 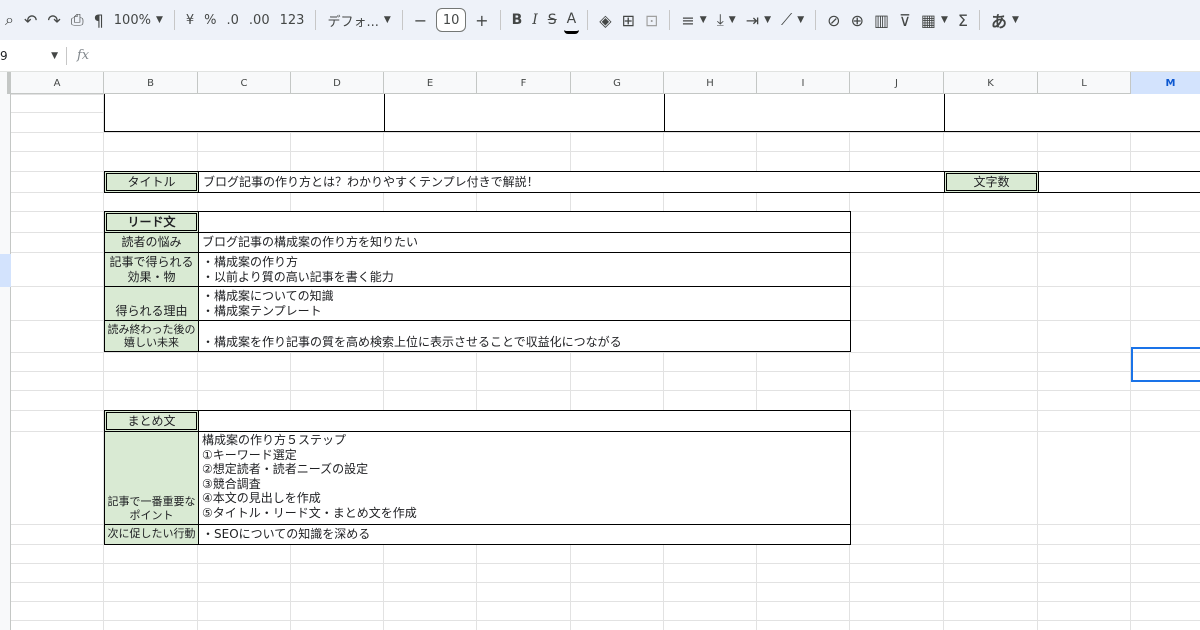 What do you see at coordinates (210, 20) in the screenshot?
I see `percent-format-button: %` at bounding box center [210, 20].